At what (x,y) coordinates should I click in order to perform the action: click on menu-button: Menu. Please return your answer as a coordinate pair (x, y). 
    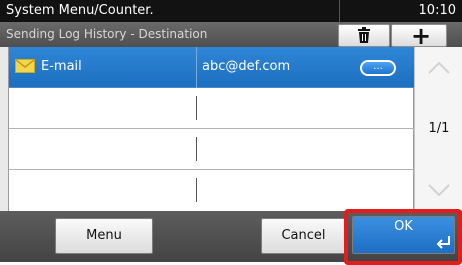
    Looking at the image, I should click on (104, 236).